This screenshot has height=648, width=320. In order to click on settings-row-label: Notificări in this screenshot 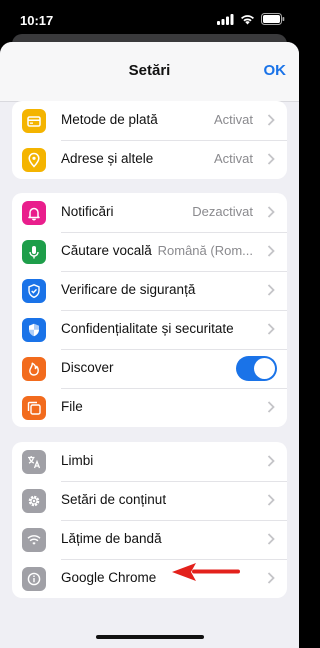, I will do `click(87, 211)`.